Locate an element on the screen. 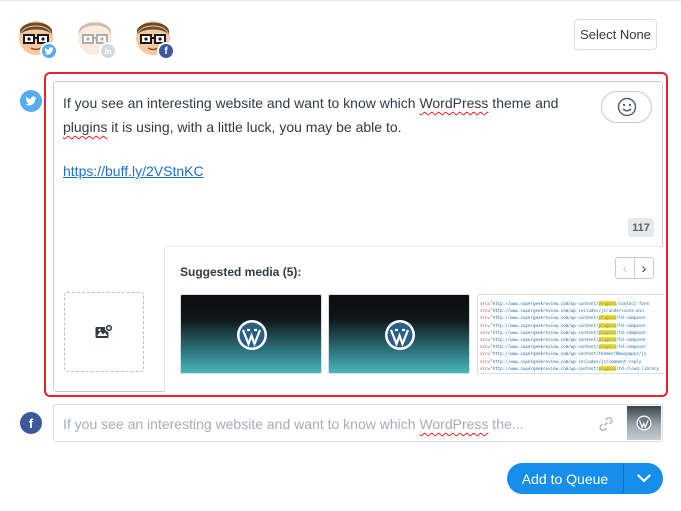 This screenshot has height=511, width=681. smiley-icon is located at coordinates (626, 107).